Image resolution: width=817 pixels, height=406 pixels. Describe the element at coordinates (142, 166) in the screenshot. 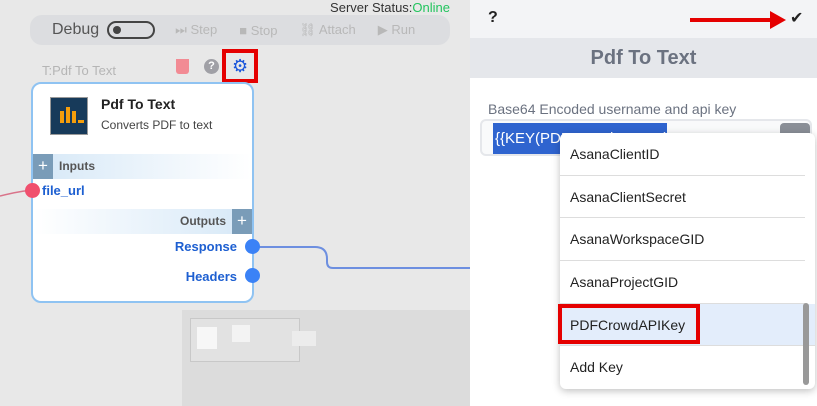

I see `inputs-header: + Inputs` at that location.